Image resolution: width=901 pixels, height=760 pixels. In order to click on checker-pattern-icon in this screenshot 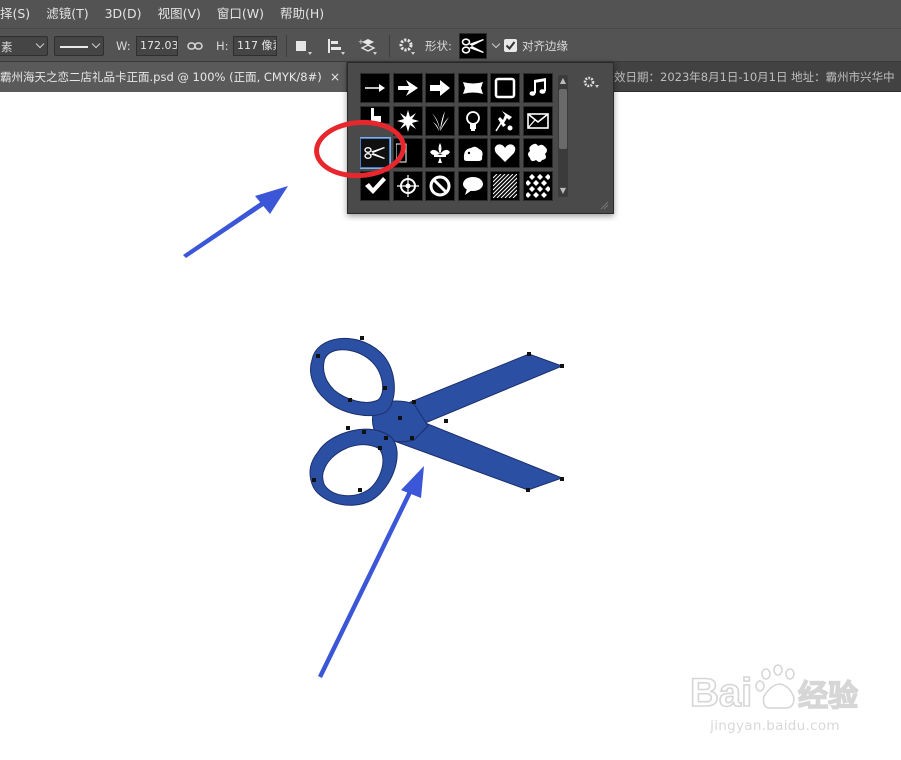, I will do `click(537, 185)`.